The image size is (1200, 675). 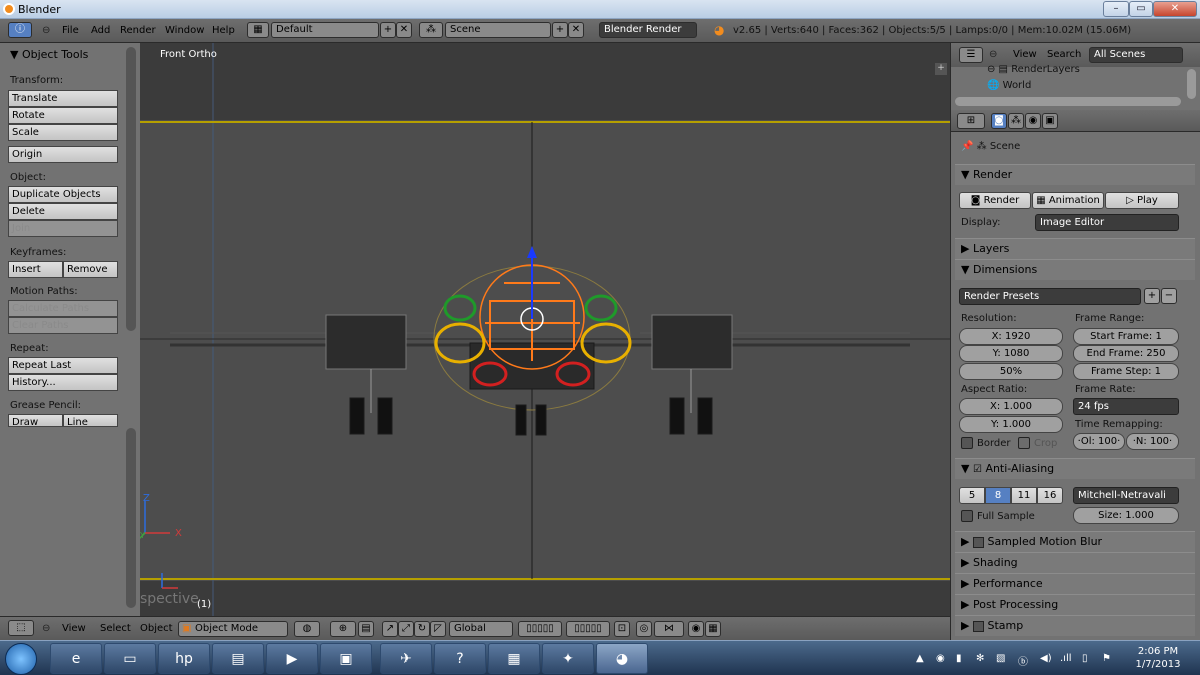 What do you see at coordinates (325, 30) in the screenshot?
I see `screen-layout-field: Default` at bounding box center [325, 30].